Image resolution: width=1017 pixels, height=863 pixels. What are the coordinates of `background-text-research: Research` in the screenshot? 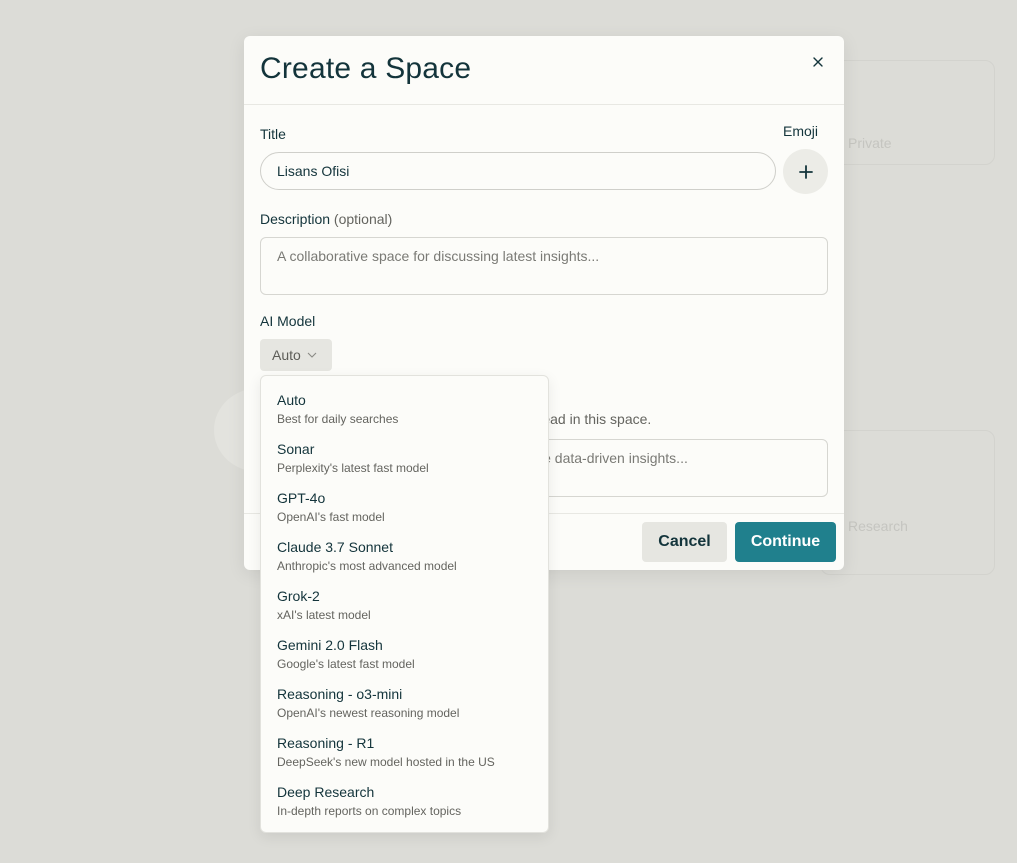 It's located at (878, 526).